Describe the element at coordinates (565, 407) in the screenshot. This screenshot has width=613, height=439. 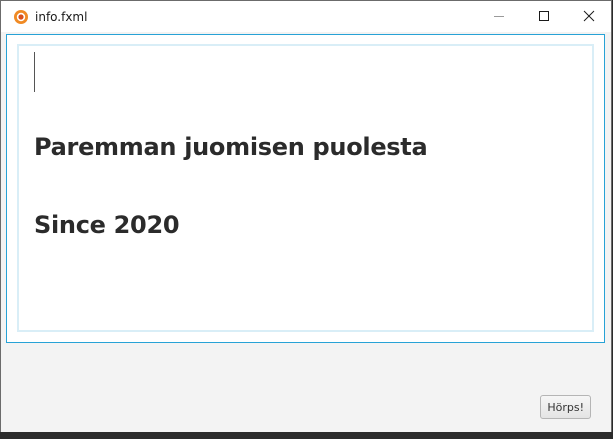
I see `horps-button: Hörps!` at that location.